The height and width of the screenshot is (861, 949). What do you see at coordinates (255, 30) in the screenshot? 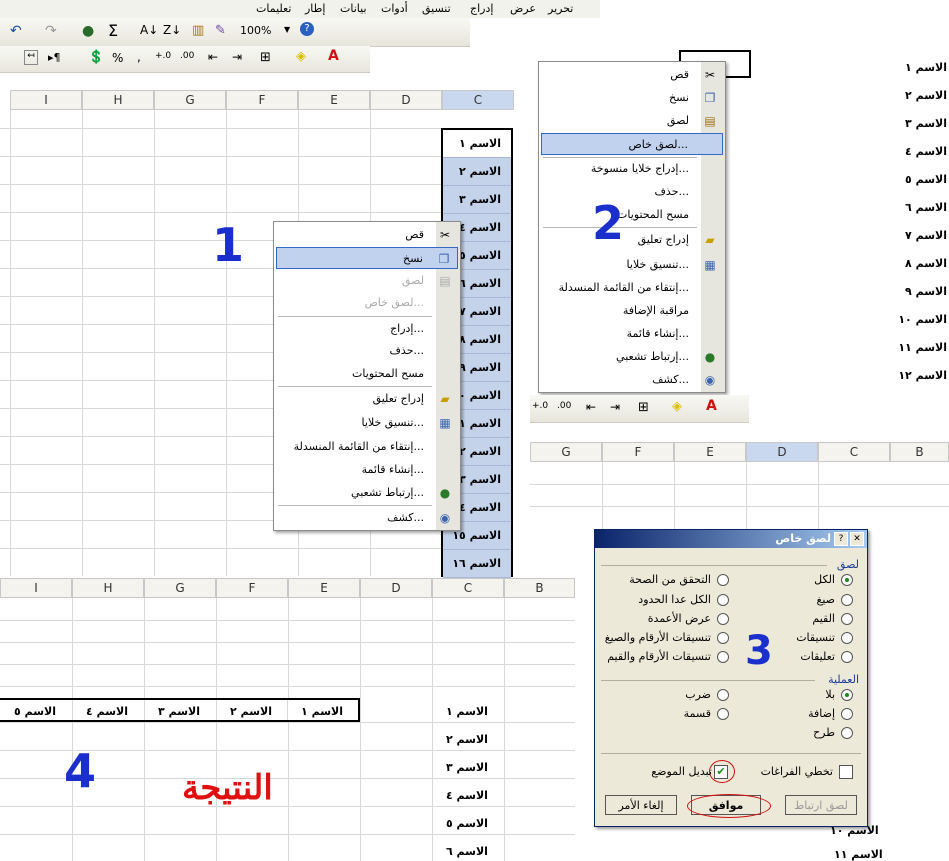
I see `zoom-select: 100%` at bounding box center [255, 30].